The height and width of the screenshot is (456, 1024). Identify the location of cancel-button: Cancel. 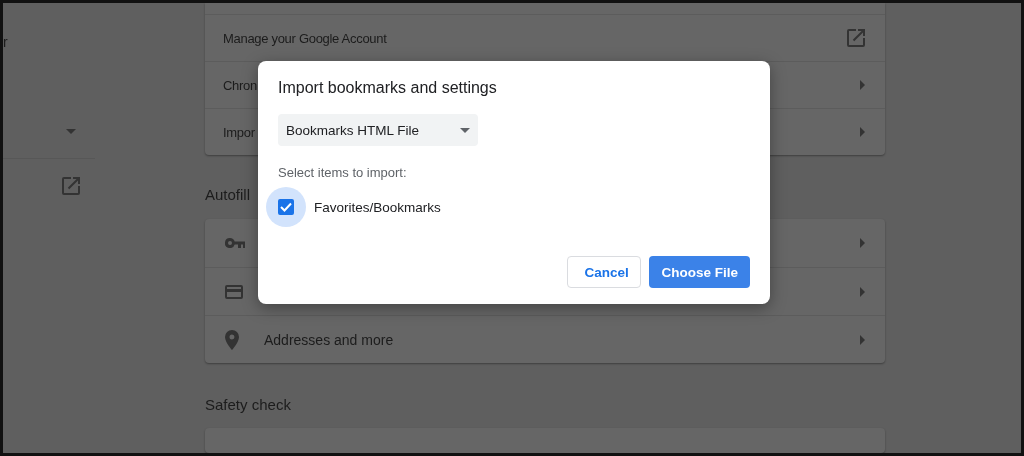
(604, 272).